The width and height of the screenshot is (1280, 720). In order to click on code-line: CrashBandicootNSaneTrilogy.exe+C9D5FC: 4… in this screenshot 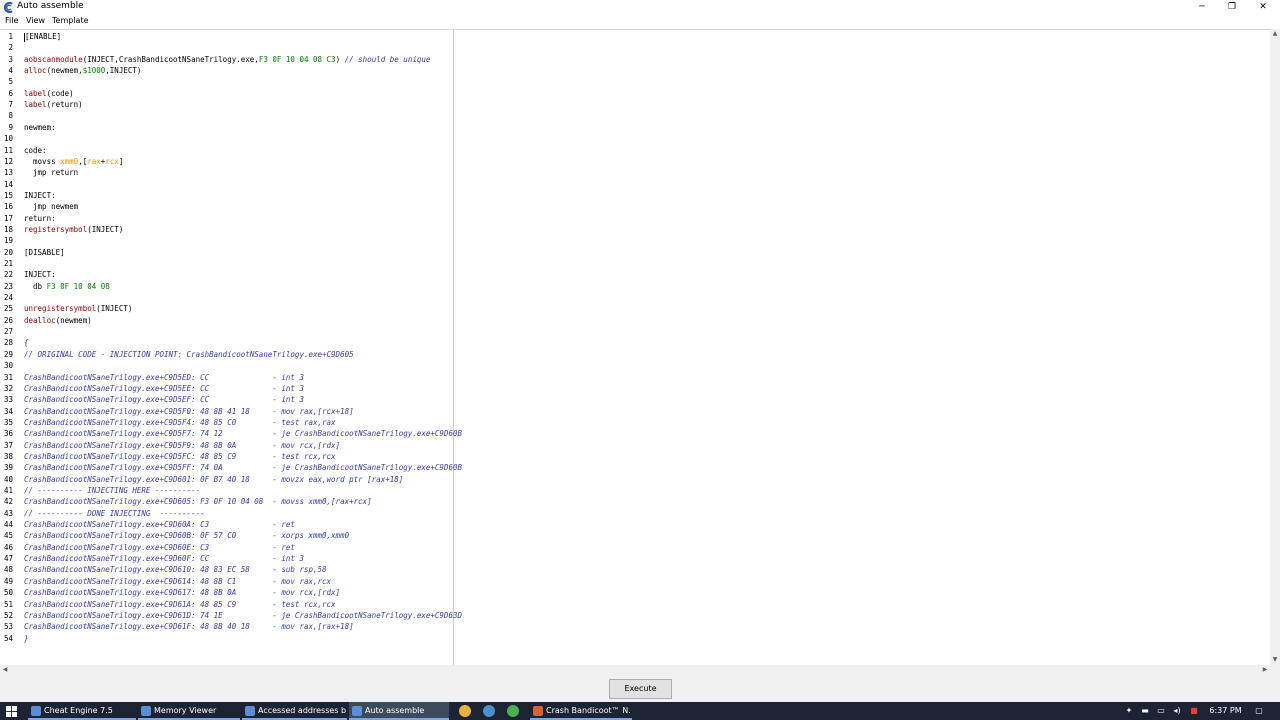, I will do `click(180, 456)`.